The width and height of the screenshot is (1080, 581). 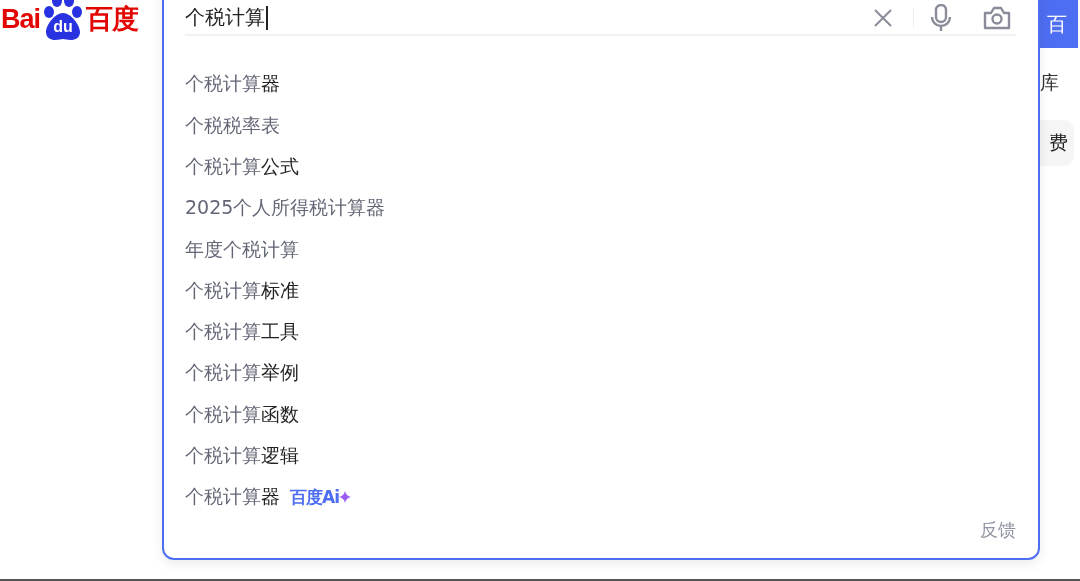 What do you see at coordinates (21, 19) in the screenshot?
I see `logo-text: Bai` at bounding box center [21, 19].